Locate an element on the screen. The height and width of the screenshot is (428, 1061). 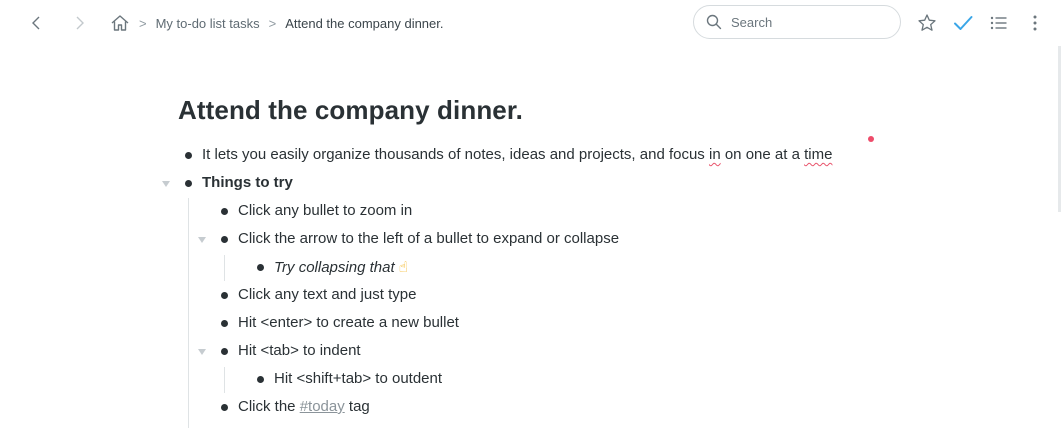
pointing-up-emoji: ☝ is located at coordinates (403, 267).